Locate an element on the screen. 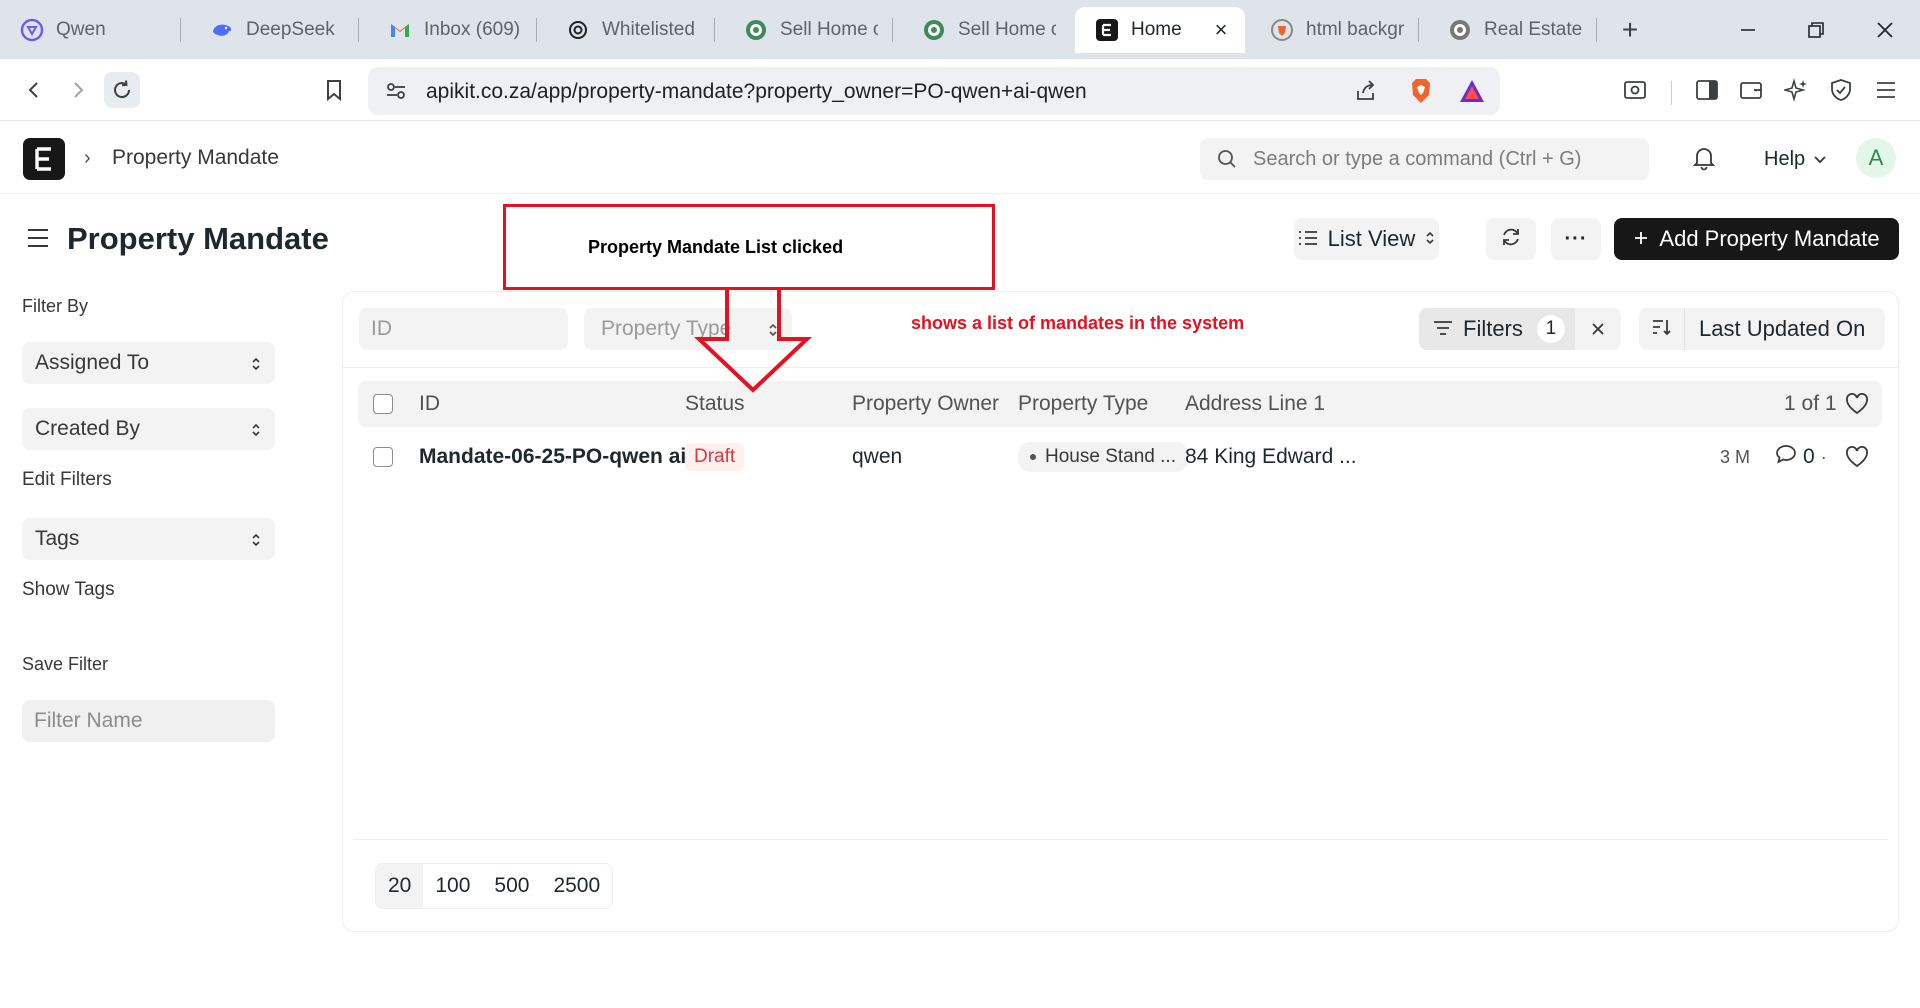 This screenshot has width=1920, height=1008. vpn-shield-icon is located at coordinates (1841, 90).